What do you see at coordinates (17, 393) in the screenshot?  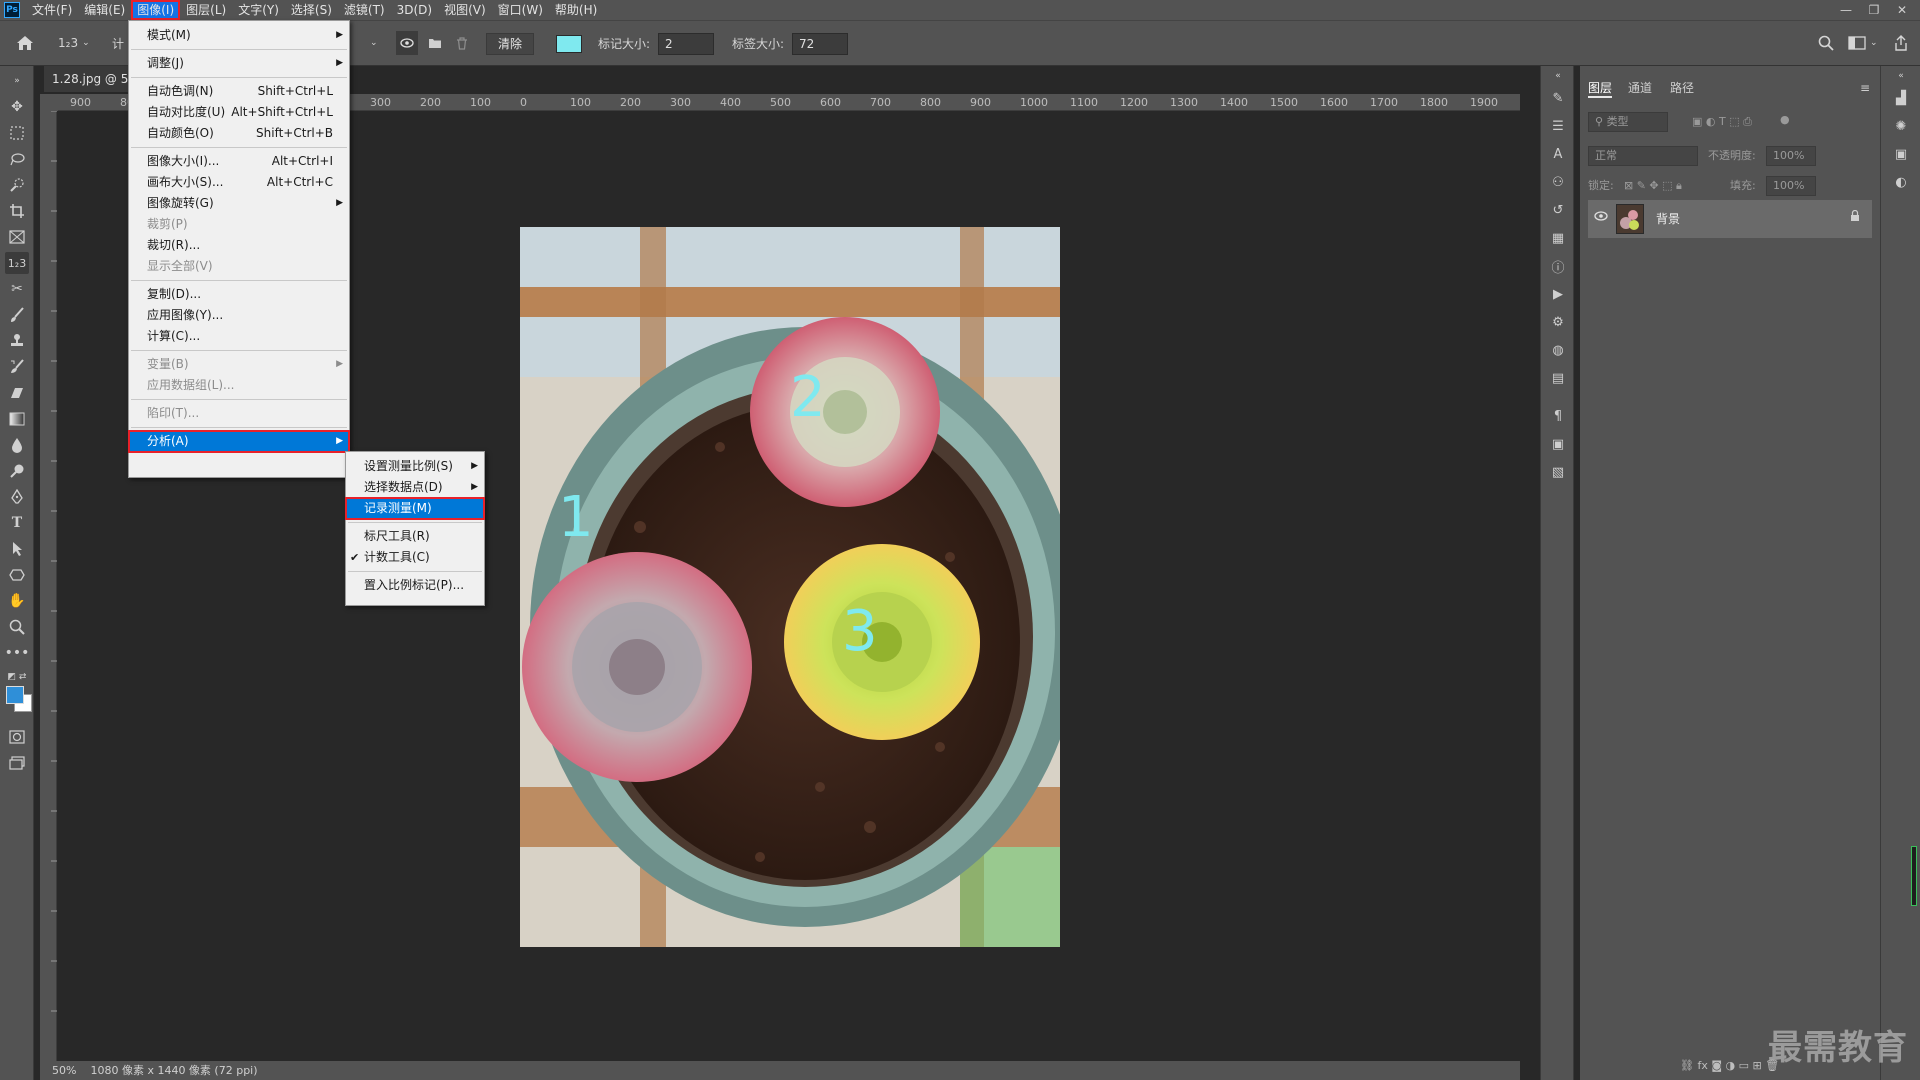 I see `eraser-tool-icon` at bounding box center [17, 393].